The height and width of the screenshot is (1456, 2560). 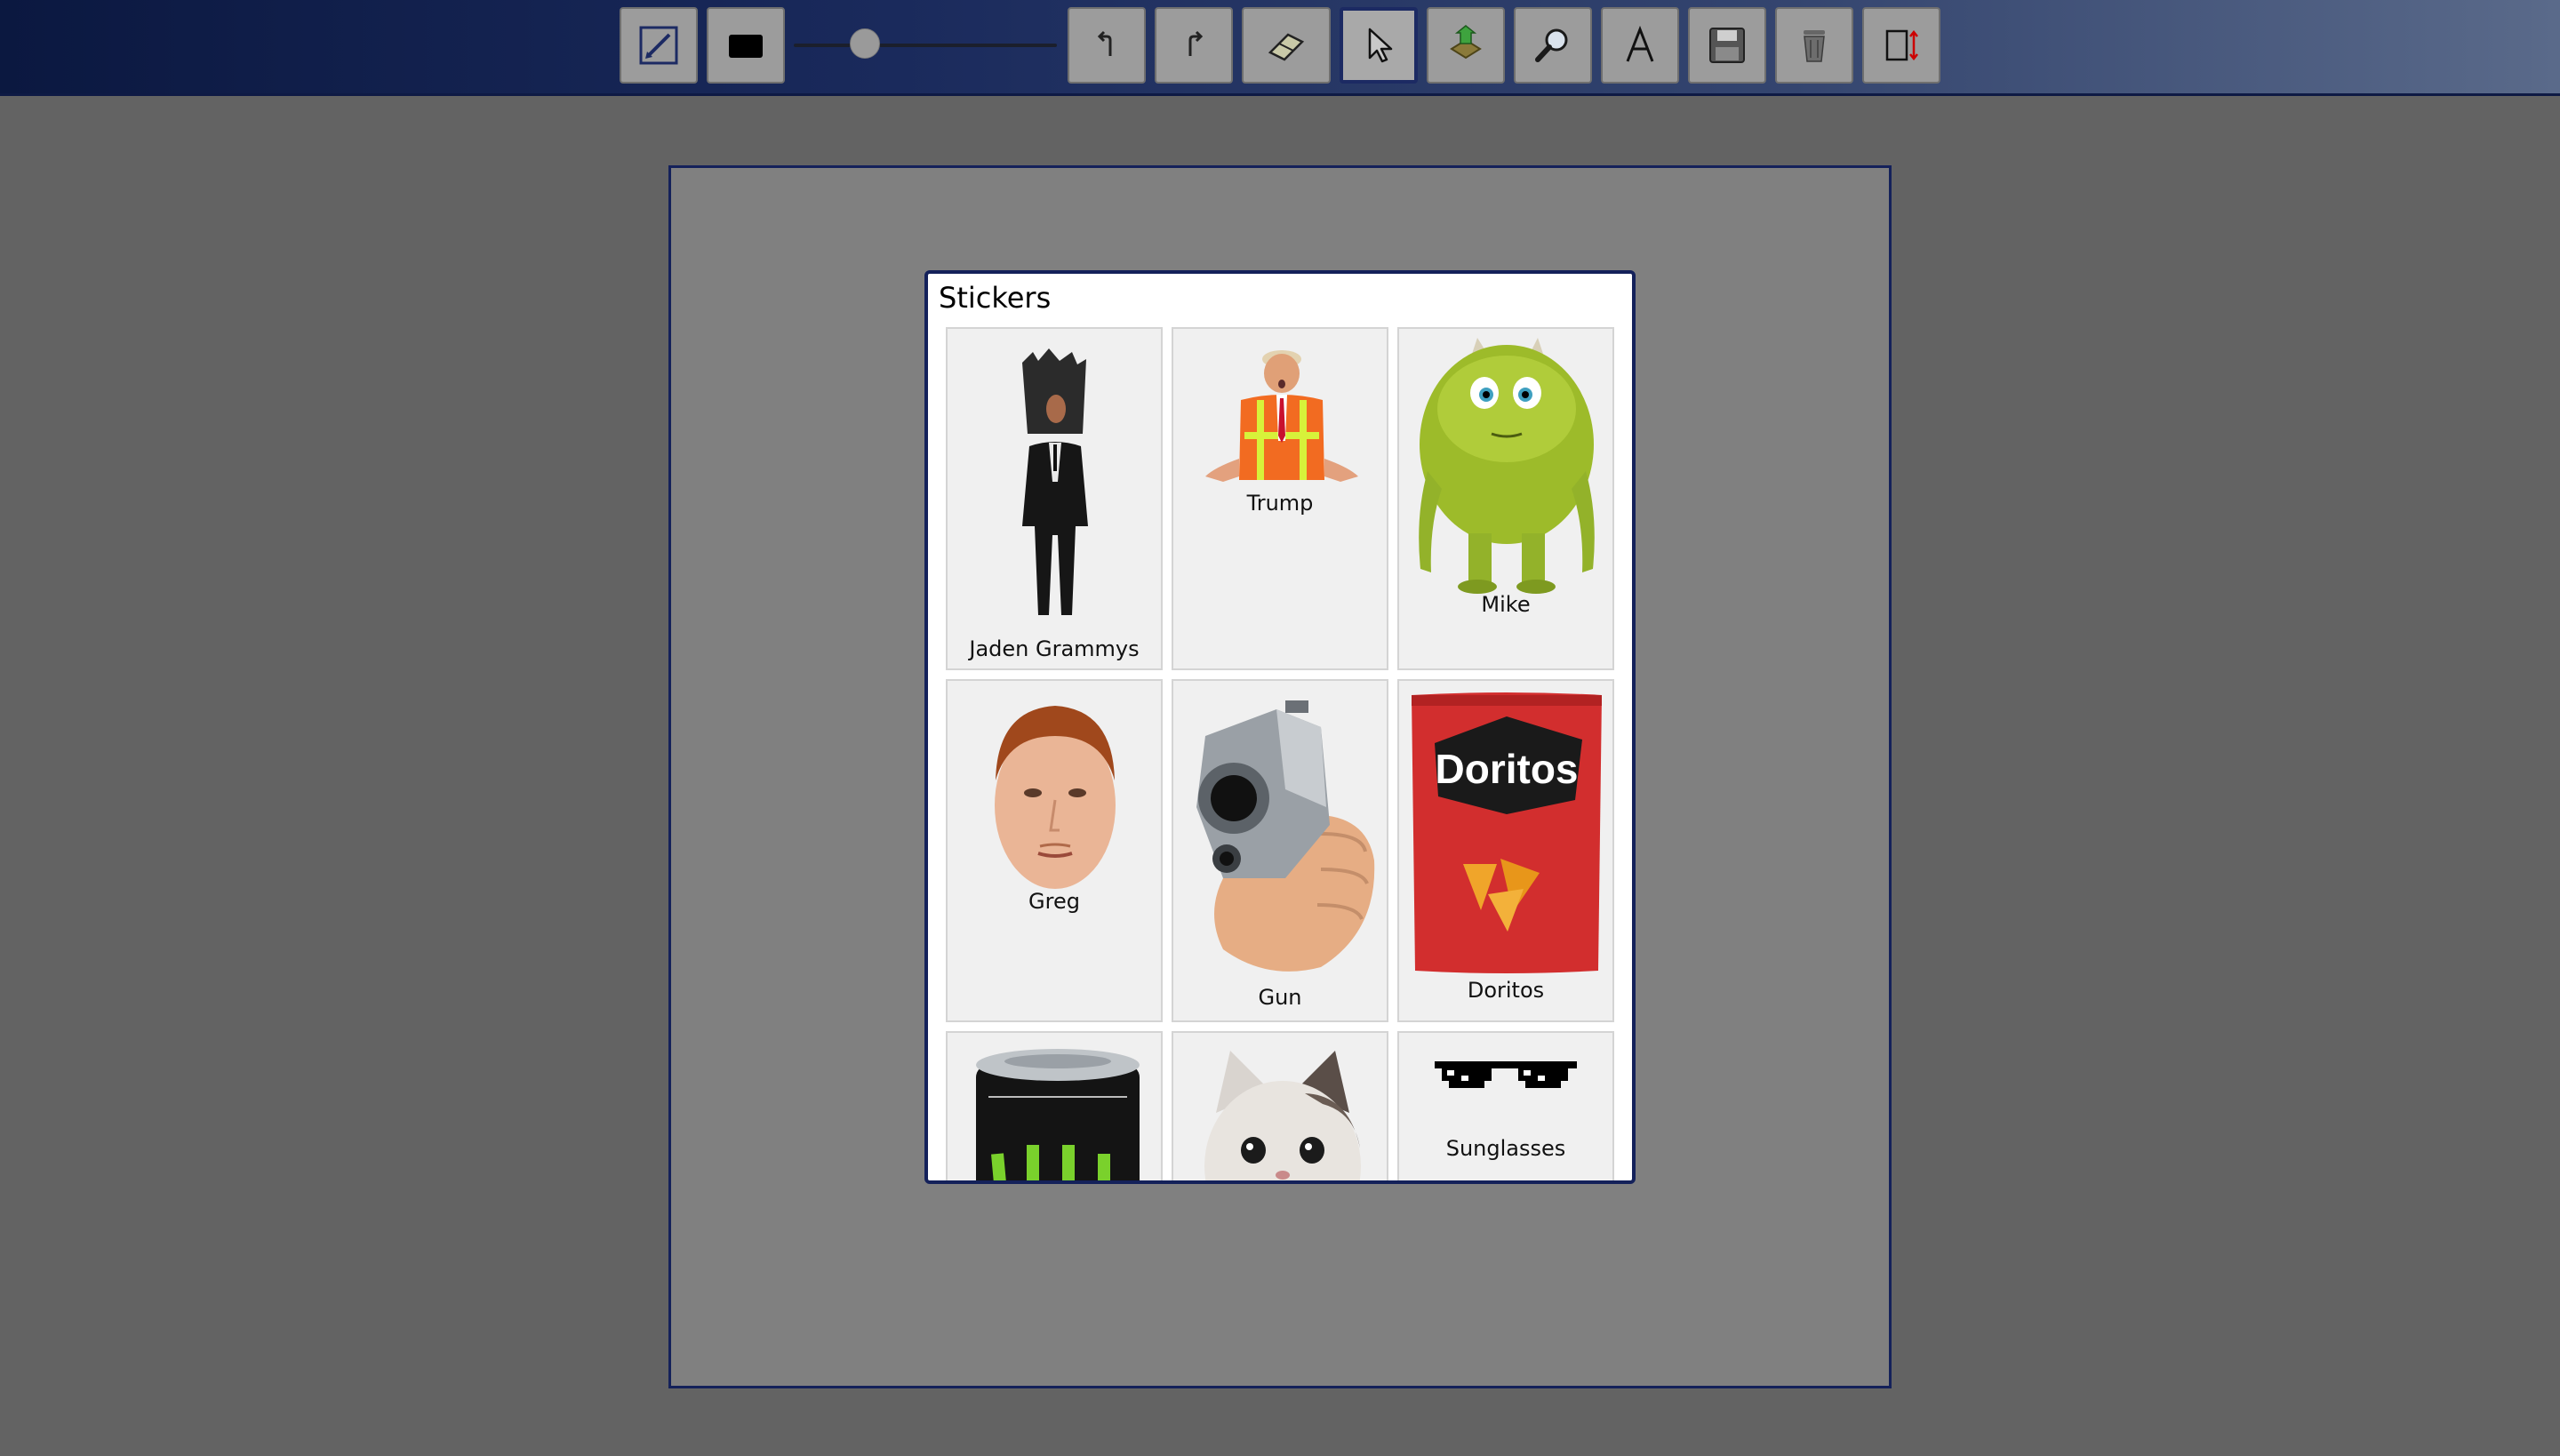 I want to click on sticker-jaden-grammys: Jaden Grammys, so click(x=1054, y=498).